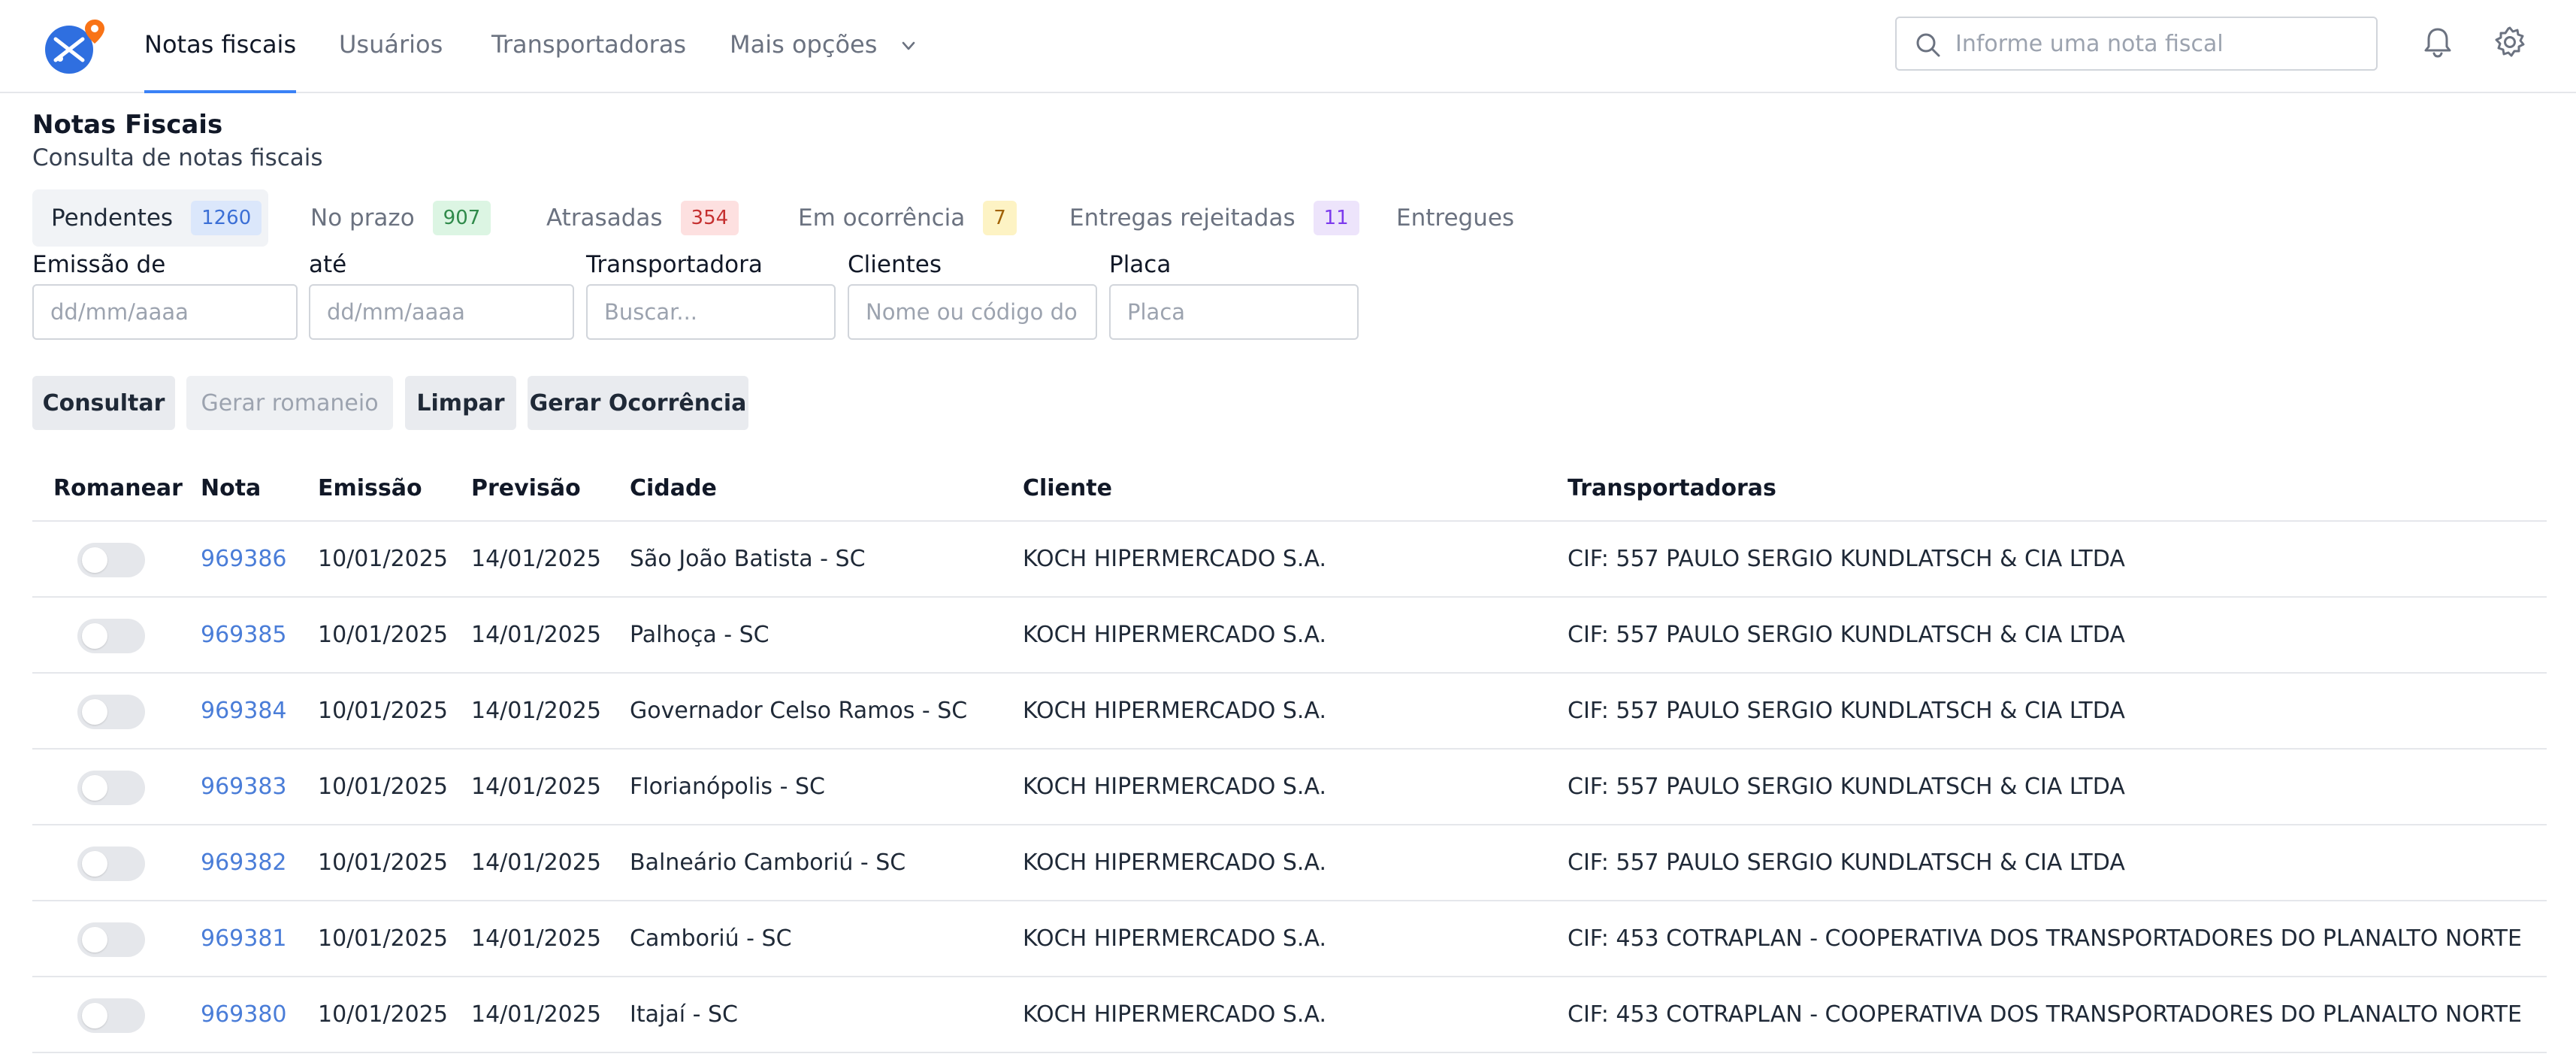 The height and width of the screenshot is (1060, 2576). What do you see at coordinates (909, 45) in the screenshot?
I see `chevron-down-icon` at bounding box center [909, 45].